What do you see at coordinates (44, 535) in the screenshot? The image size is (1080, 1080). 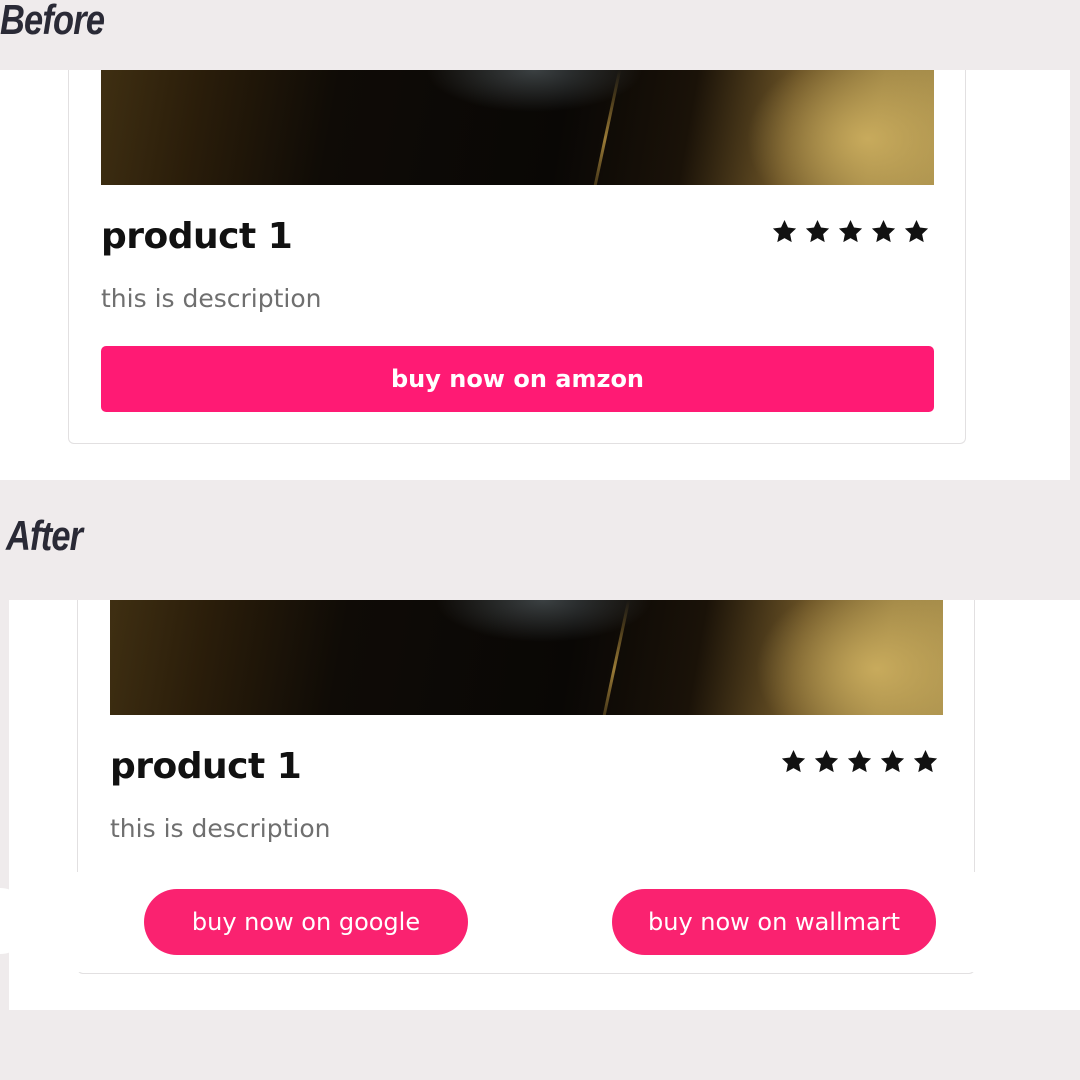 I see `after-label: After` at bounding box center [44, 535].